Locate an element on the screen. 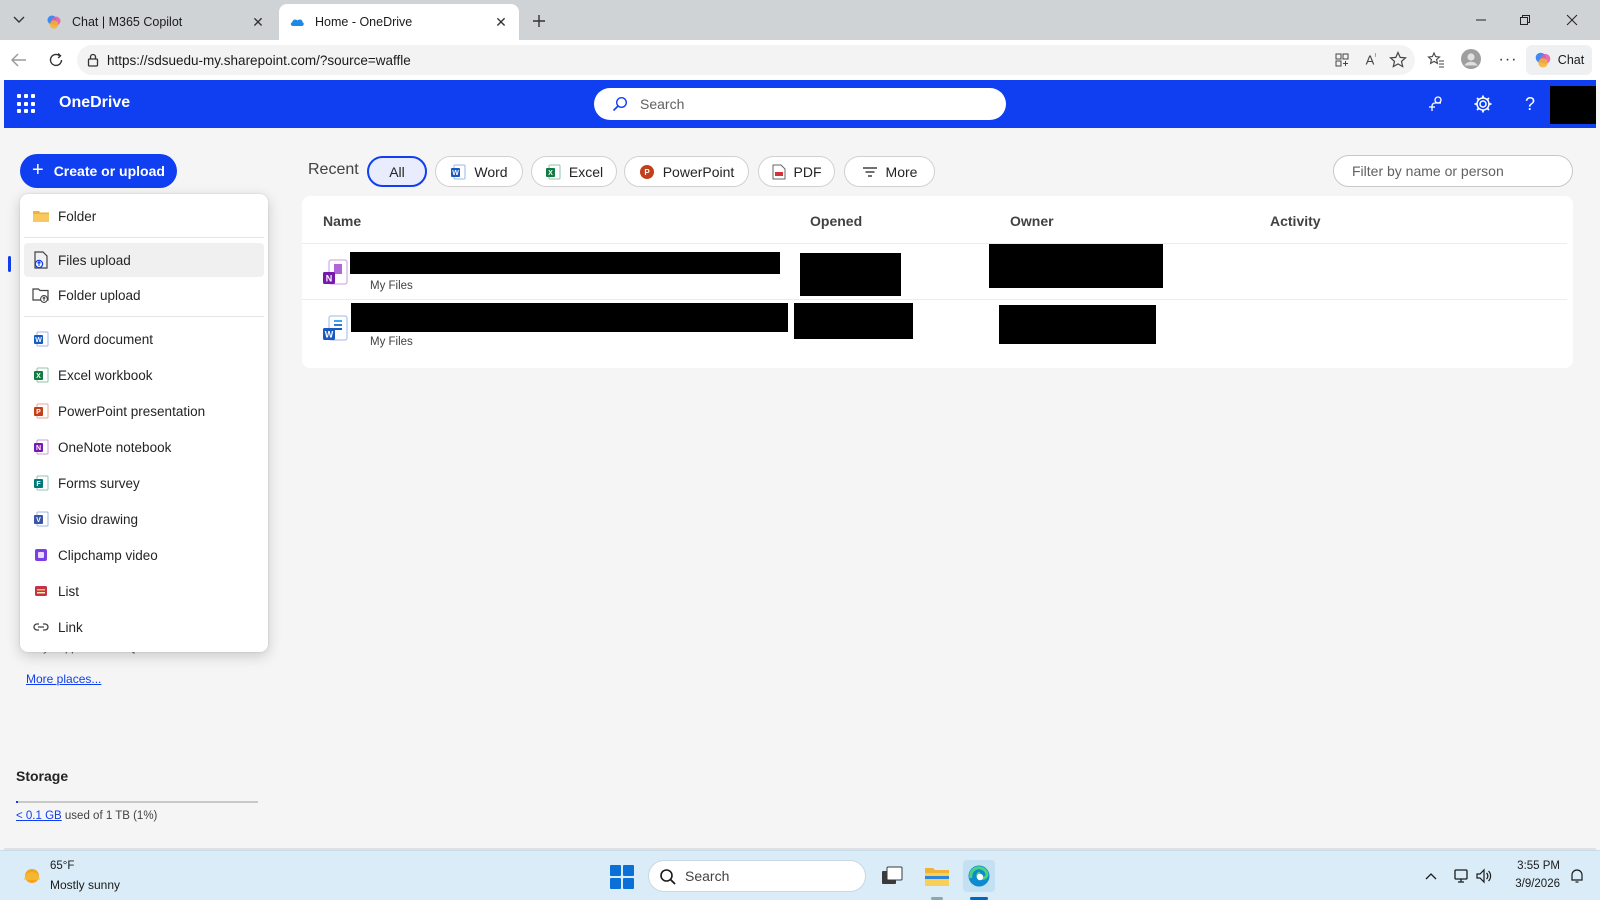  menu-item-list: List is located at coordinates (144, 591).